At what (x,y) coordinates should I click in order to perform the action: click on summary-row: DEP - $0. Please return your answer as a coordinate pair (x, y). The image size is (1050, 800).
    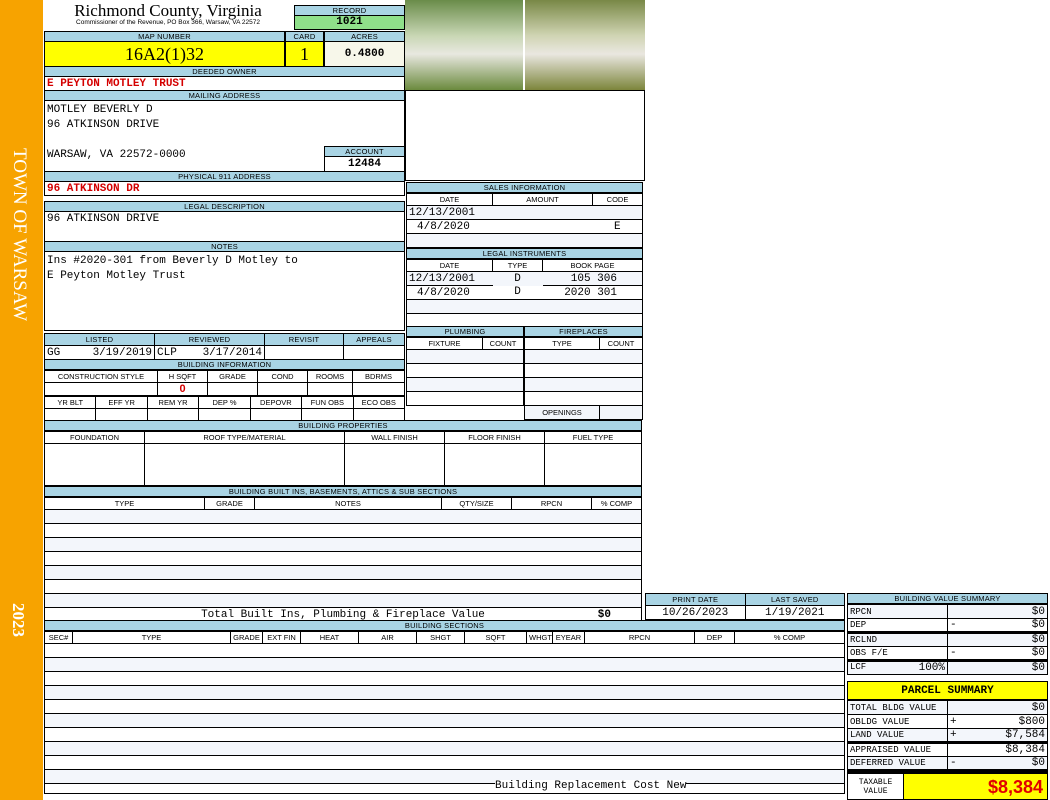
    Looking at the image, I should click on (947, 625).